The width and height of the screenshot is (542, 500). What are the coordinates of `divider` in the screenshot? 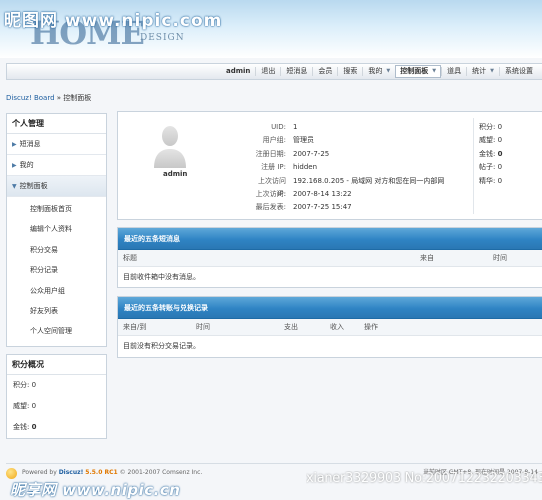 It's located at (274, 463).